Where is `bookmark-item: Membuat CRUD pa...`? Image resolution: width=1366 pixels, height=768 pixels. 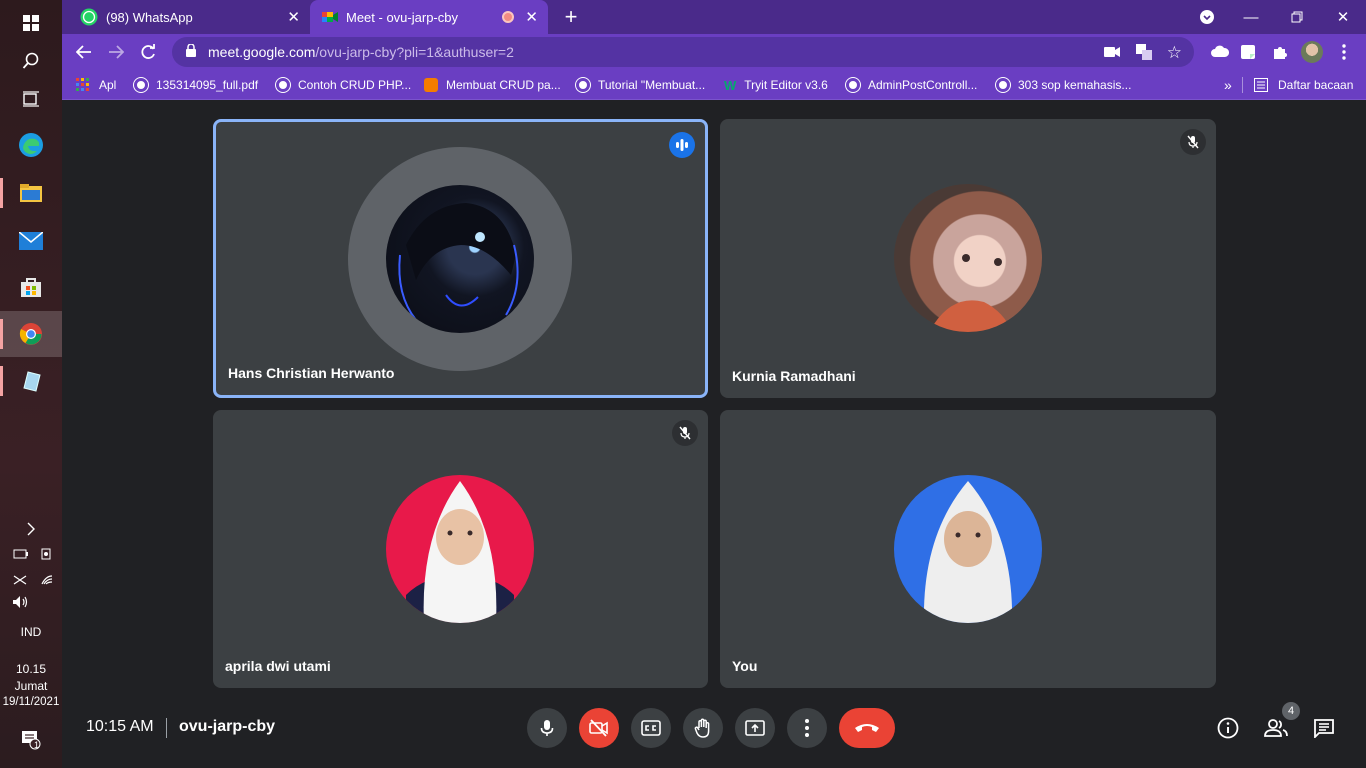
bookmark-item: Membuat CRUD pa... is located at coordinates (492, 85).